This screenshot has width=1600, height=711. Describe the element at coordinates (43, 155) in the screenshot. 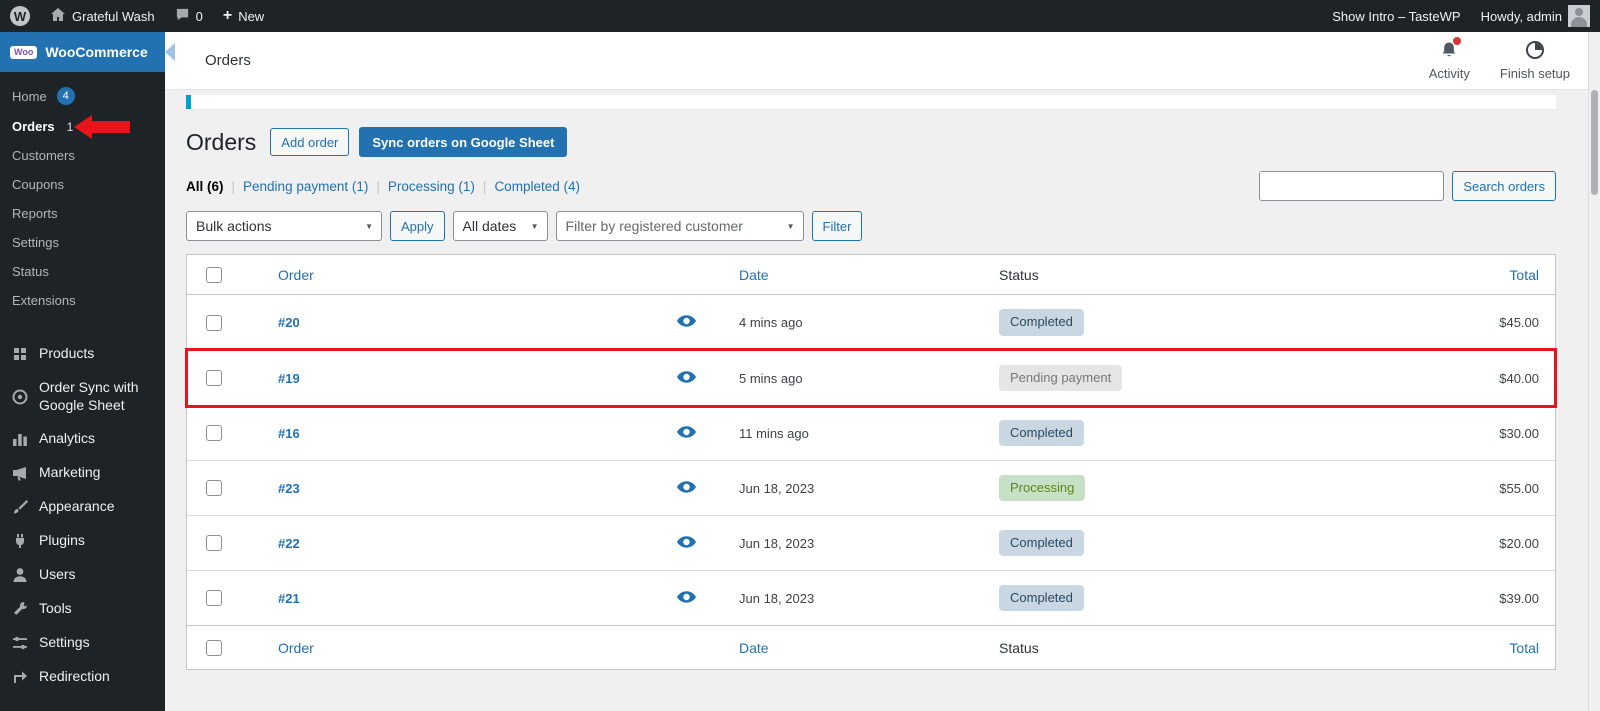

I see `sidebar-item-label: Customers` at that location.